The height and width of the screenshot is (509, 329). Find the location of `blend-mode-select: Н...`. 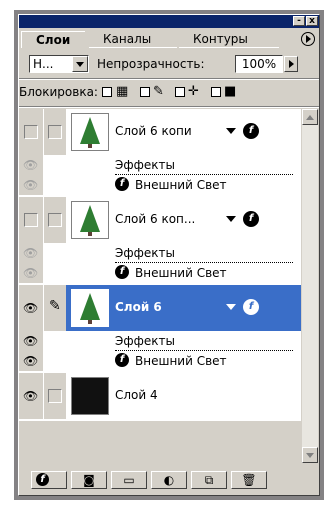

blend-mode-select: Н... is located at coordinates (59, 64).